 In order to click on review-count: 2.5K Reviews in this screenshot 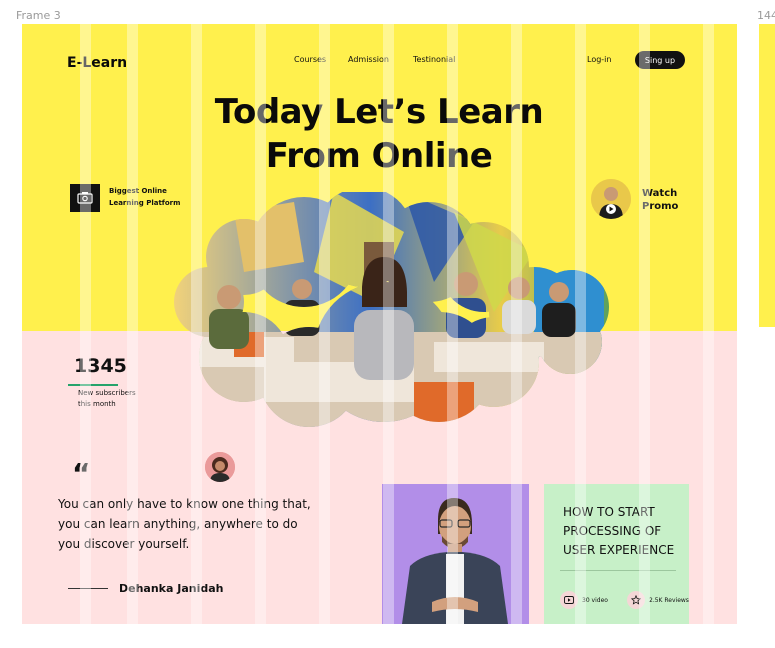, I will do `click(669, 600)`.